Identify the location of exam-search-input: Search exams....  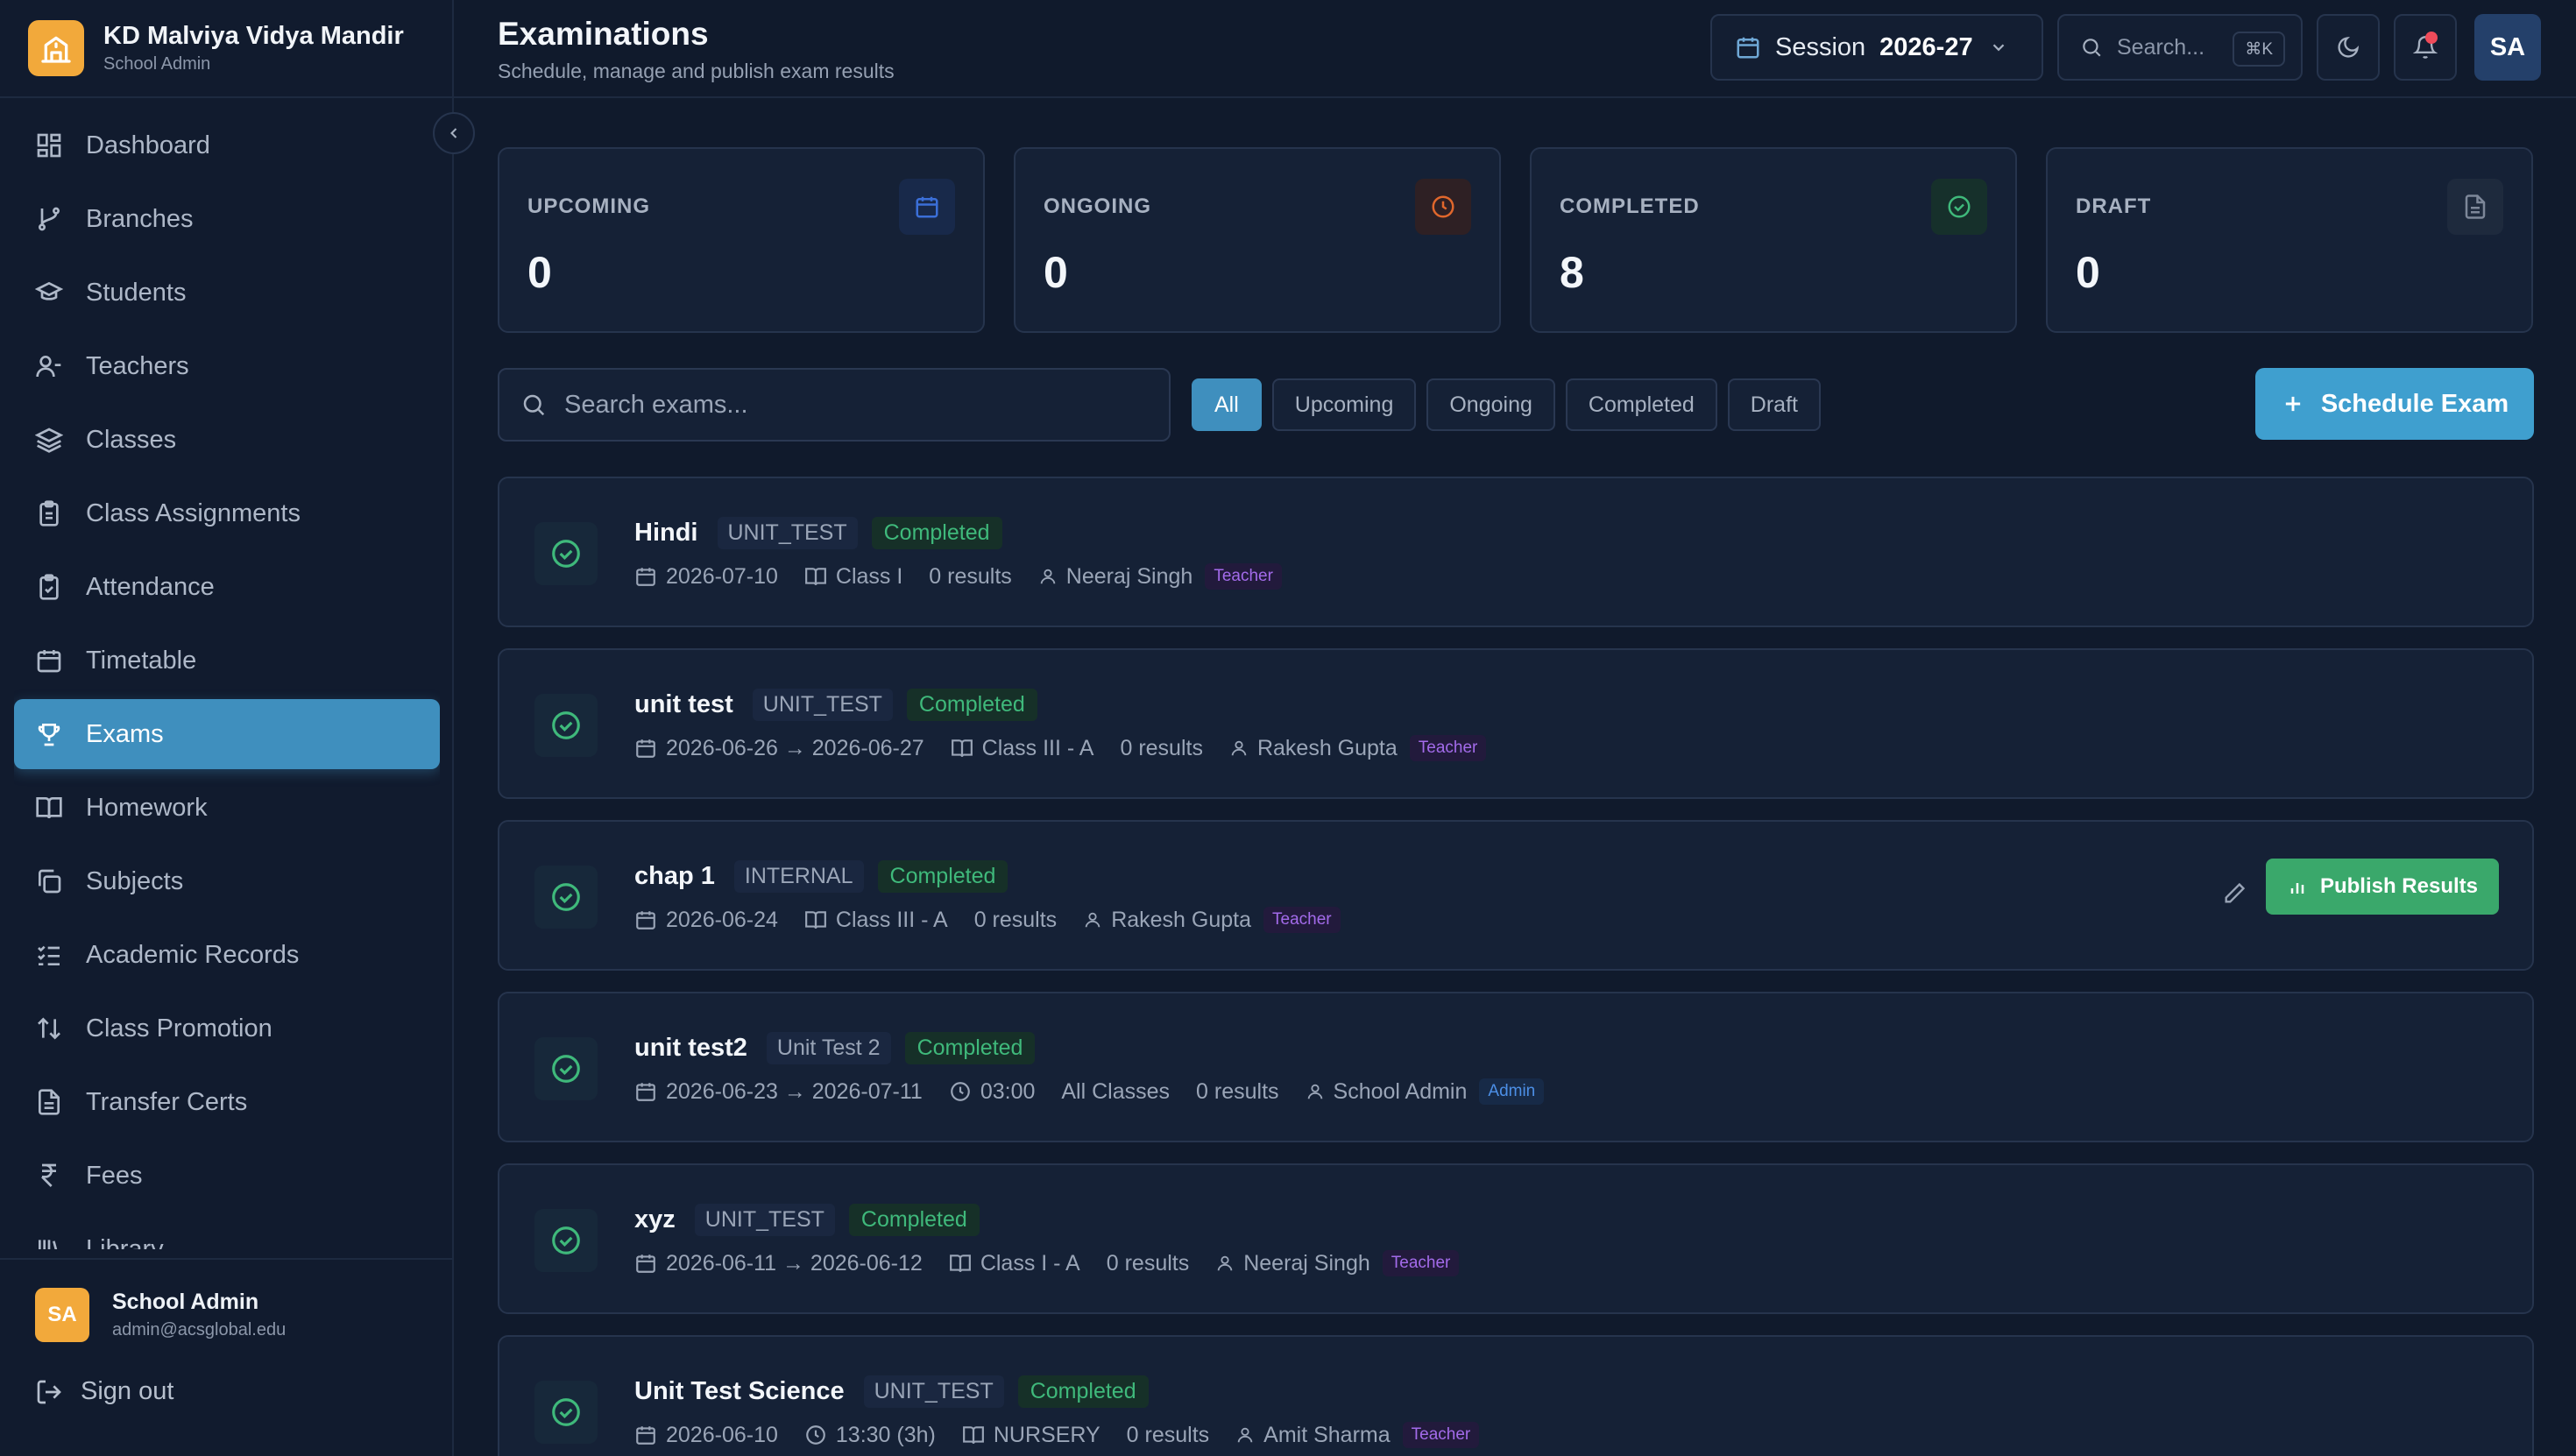
(834, 405).